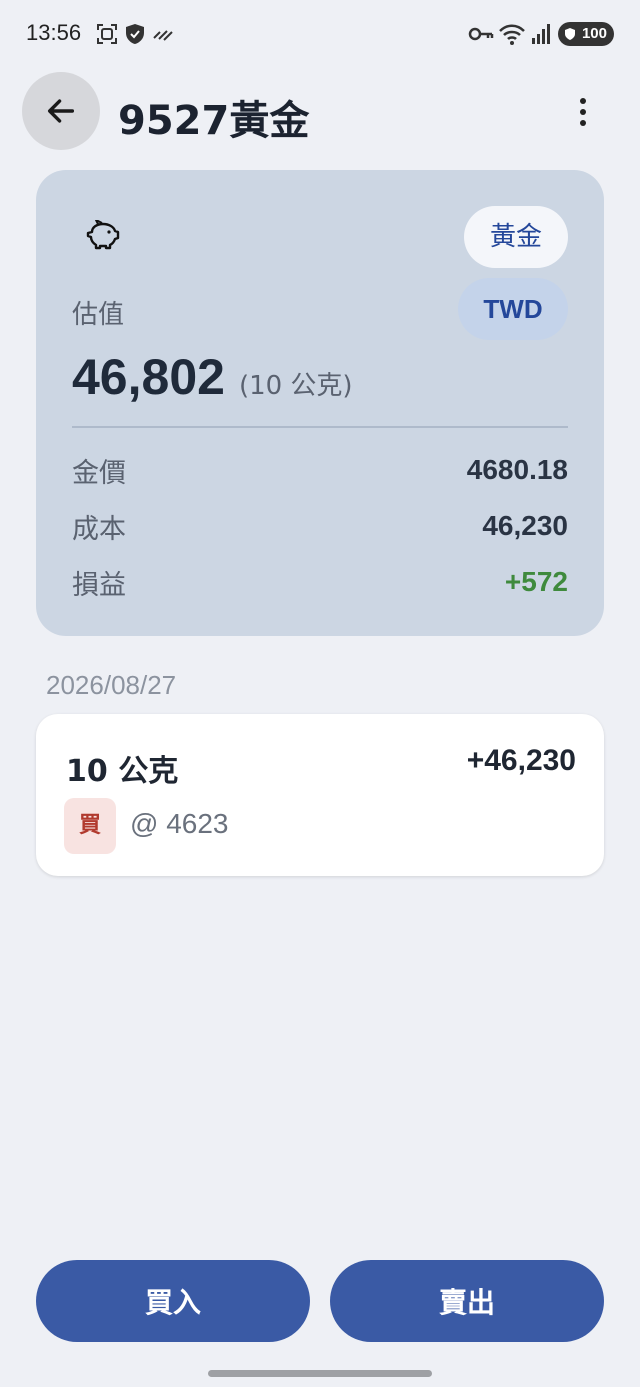 Image resolution: width=640 pixels, height=1387 pixels. I want to click on transaction-card: 10 公克 +46,230 買 @ 4623, so click(320, 795).